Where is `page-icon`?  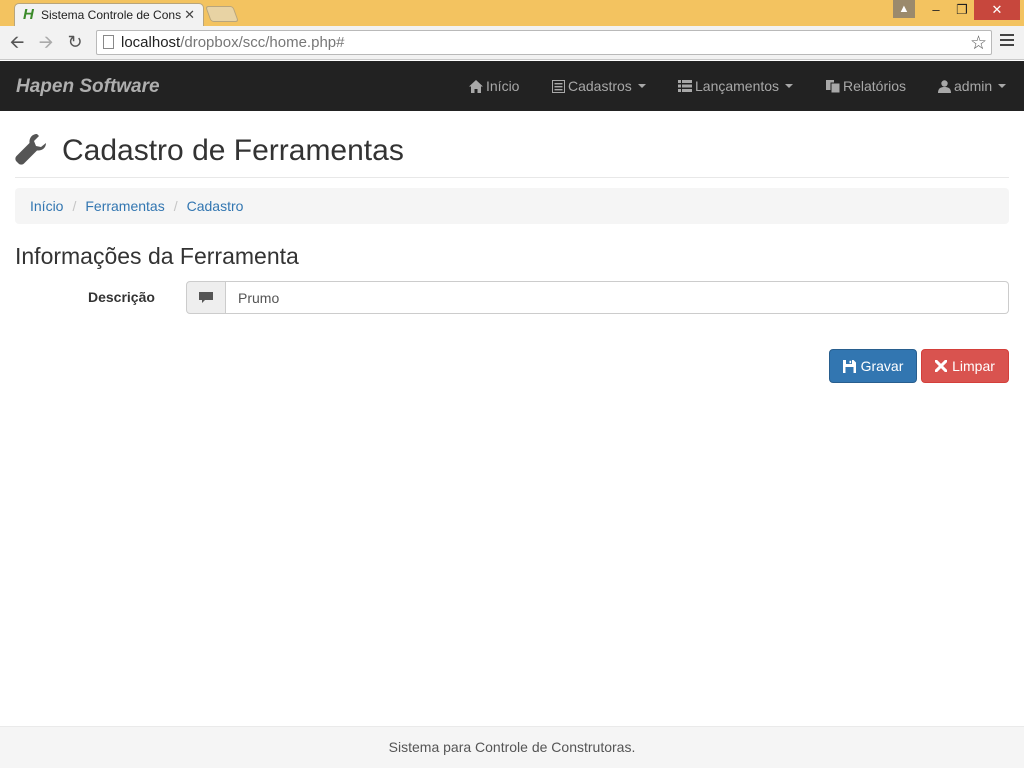
page-icon is located at coordinates (108, 42).